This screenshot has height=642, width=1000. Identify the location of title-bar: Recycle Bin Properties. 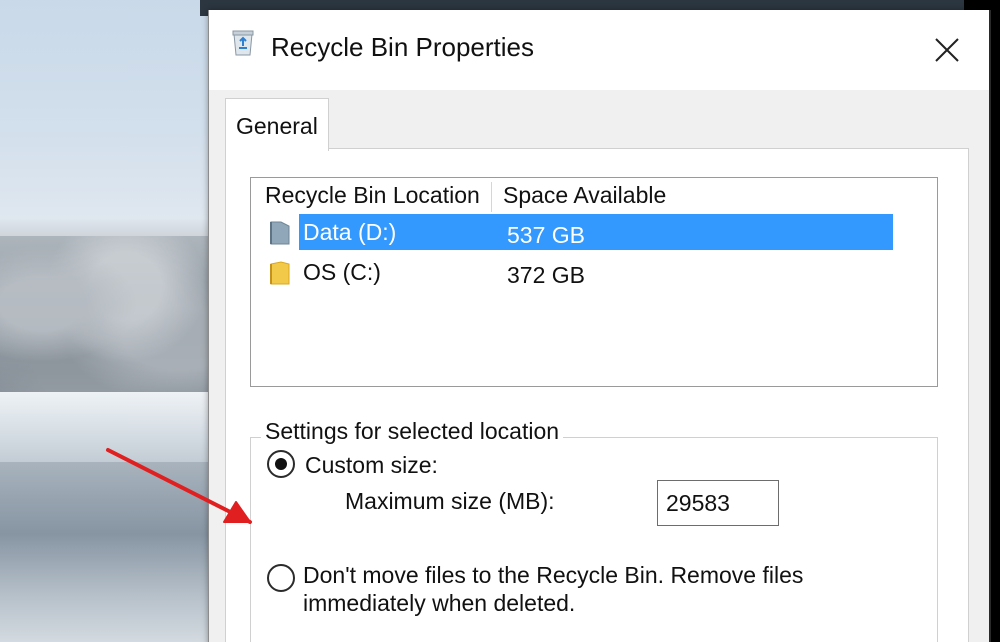
(599, 50).